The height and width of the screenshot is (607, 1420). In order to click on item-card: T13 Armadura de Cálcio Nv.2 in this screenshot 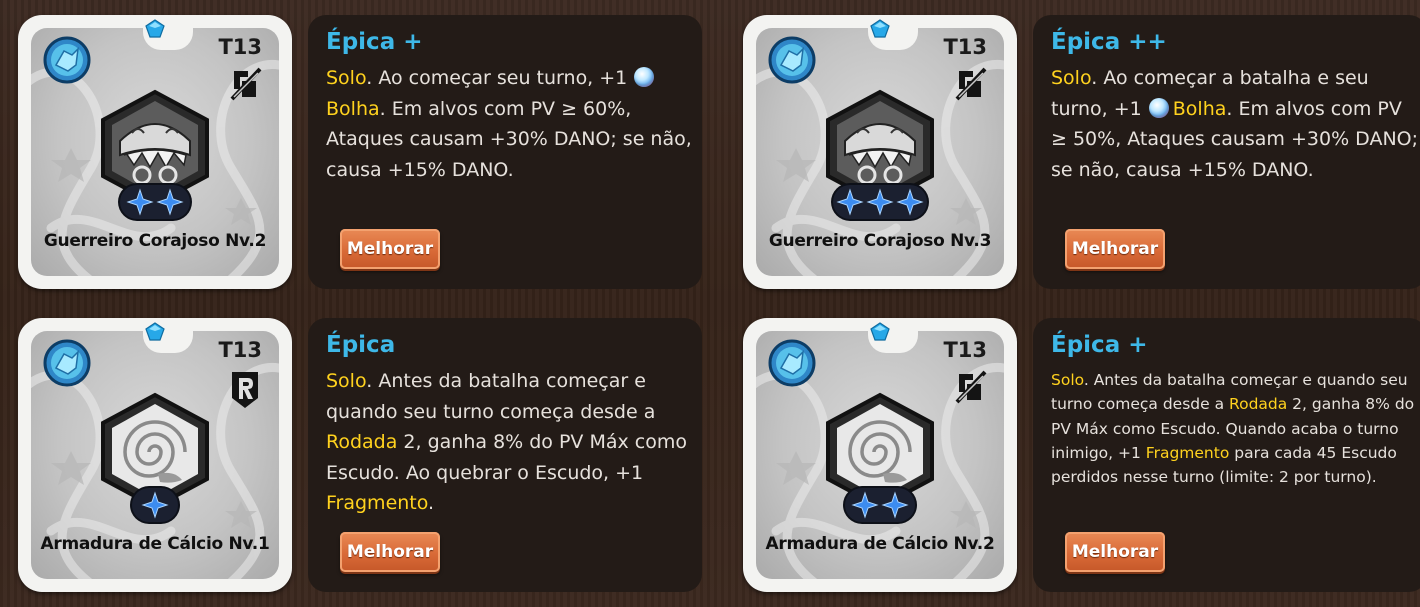, I will do `click(880, 455)`.